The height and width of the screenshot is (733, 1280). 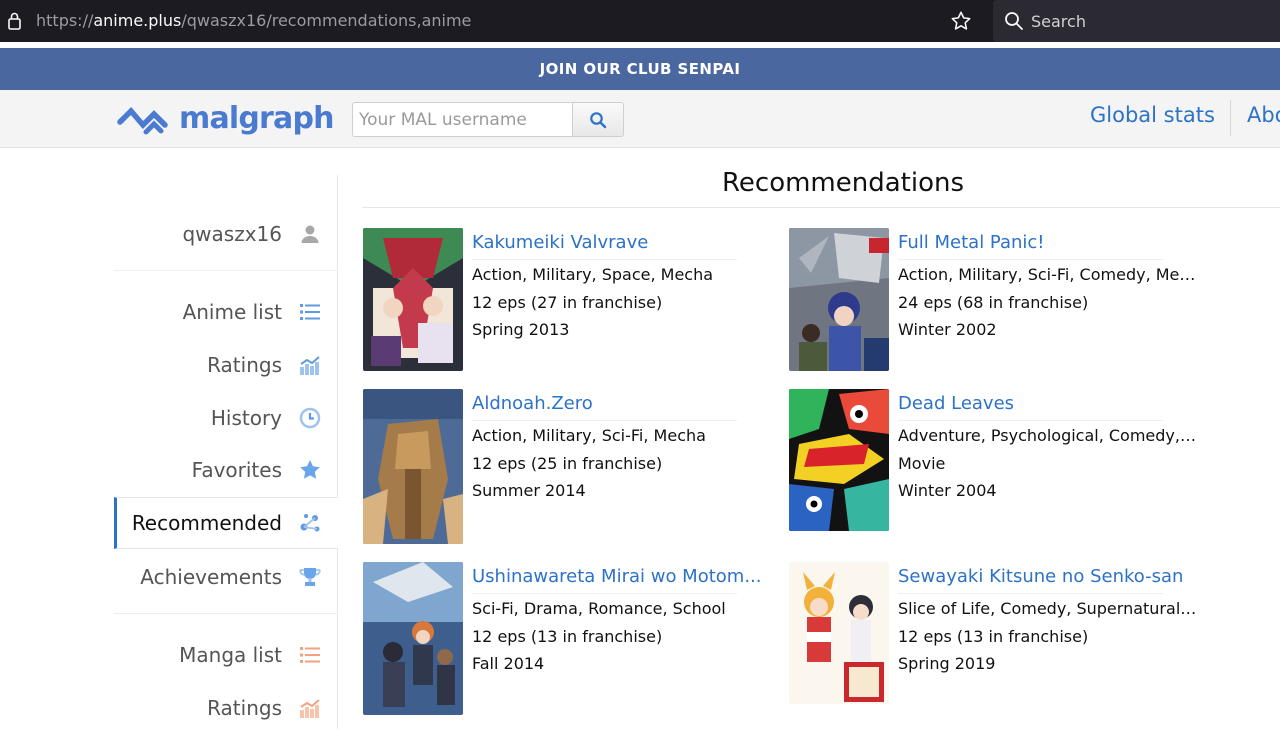 What do you see at coordinates (599, 608) in the screenshot?
I see `anime-genres: Sci-Fi, Drama, Romance, School` at bounding box center [599, 608].